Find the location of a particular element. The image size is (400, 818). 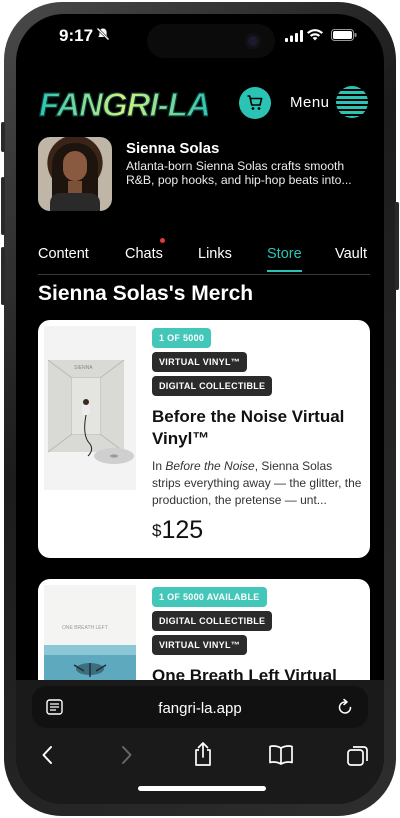

browser-address-bar: fangri-la.app is located at coordinates (200, 708).